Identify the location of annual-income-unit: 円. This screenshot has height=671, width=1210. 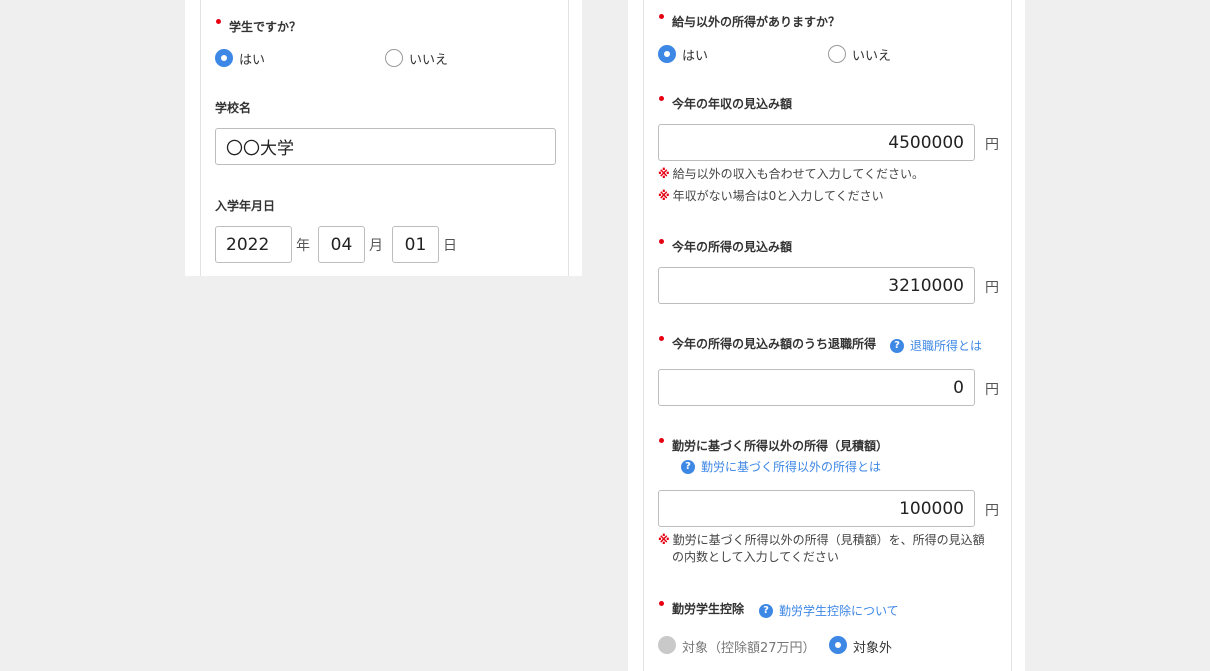
(992, 145).